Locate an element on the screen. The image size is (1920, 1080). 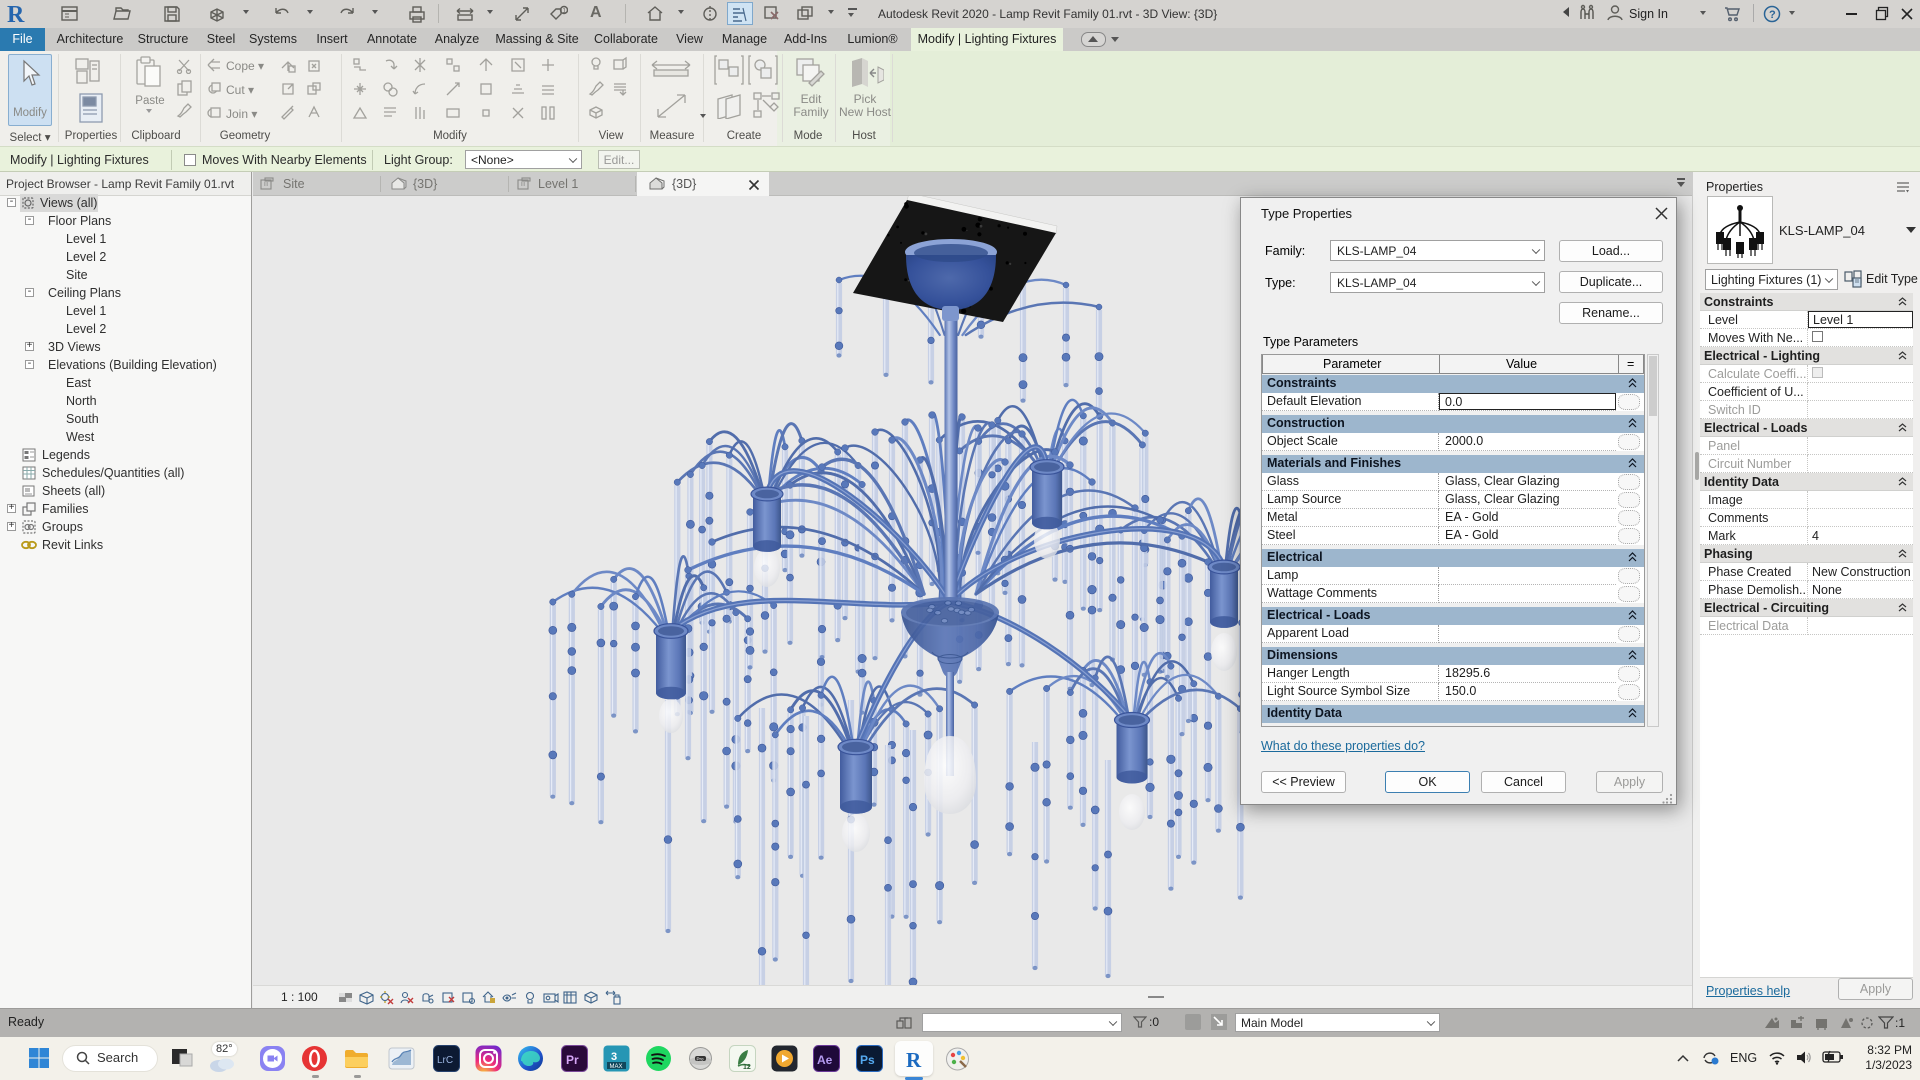
svg-text: Ae is located at coordinates (825, 1060).